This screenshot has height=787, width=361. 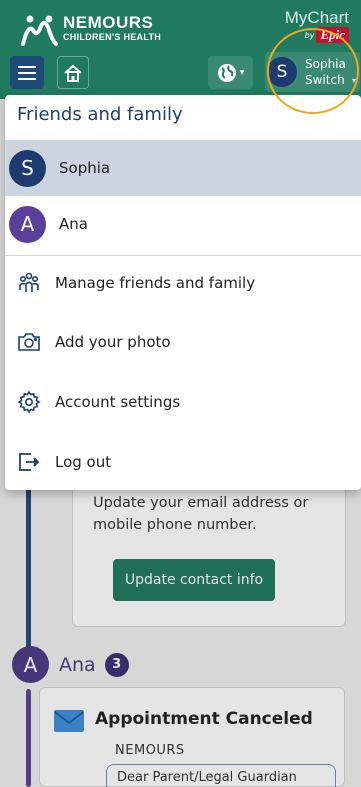 I want to click on add-photo-item: Add your photo, so click(x=183, y=342).